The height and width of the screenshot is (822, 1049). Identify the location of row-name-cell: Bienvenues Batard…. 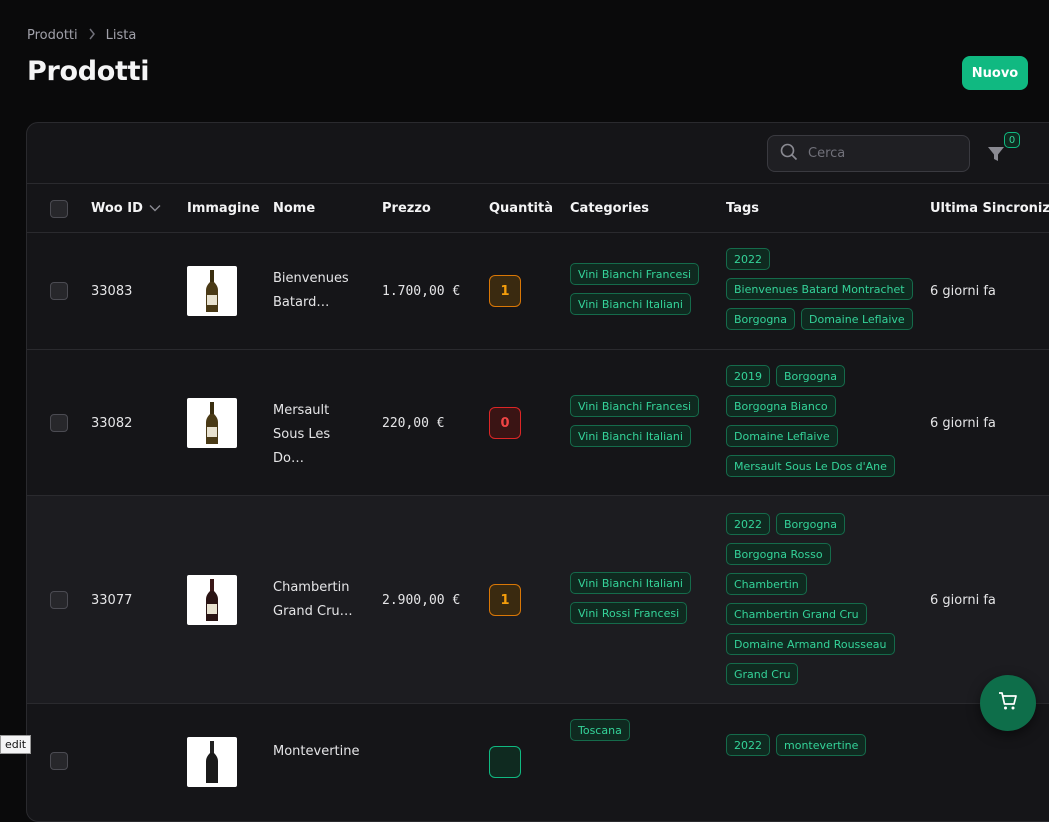
(318, 291).